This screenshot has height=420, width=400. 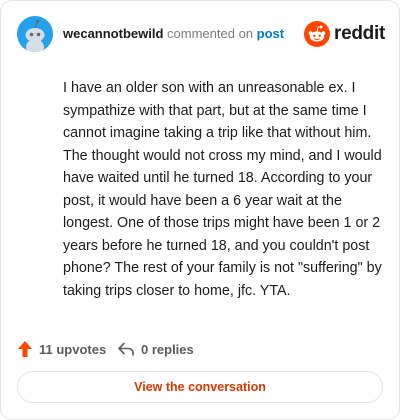 I want to click on upvote-arrow-icon, so click(x=25, y=349).